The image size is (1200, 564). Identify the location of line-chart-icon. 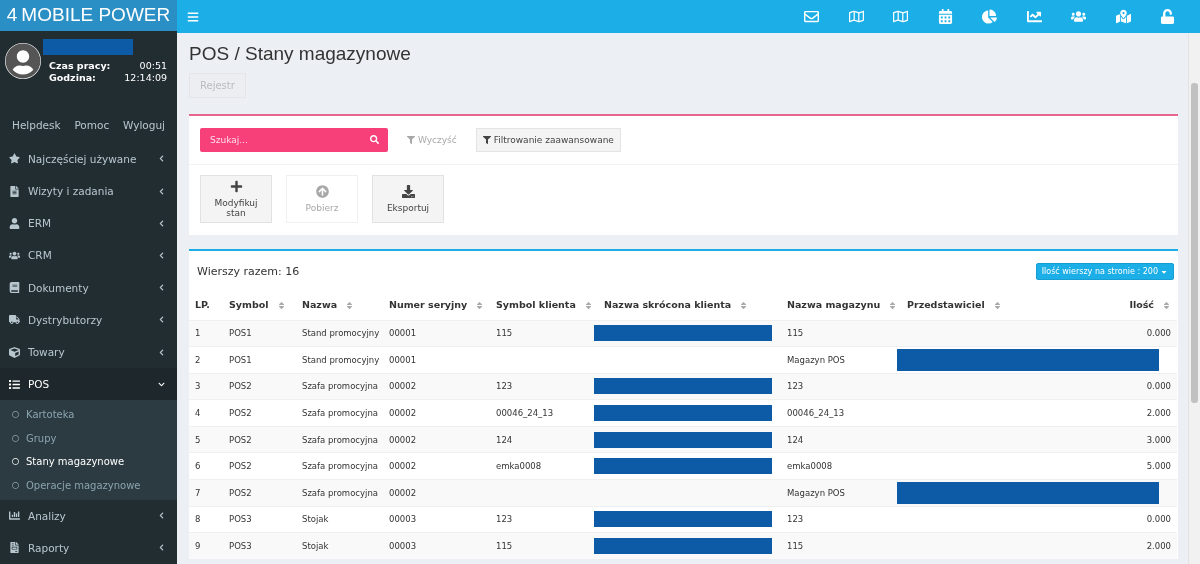
(1034, 16).